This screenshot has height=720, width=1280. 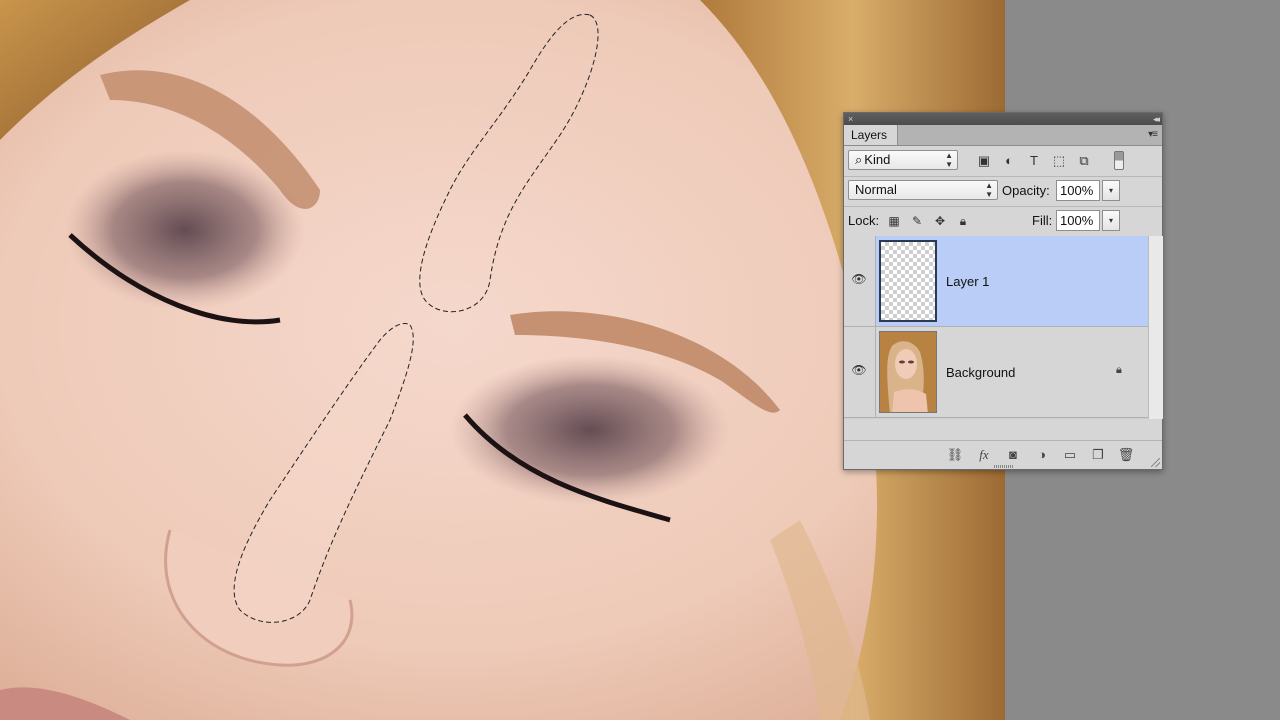 What do you see at coordinates (1059, 161) in the screenshot?
I see `shape-filter-icon: ⬚` at bounding box center [1059, 161].